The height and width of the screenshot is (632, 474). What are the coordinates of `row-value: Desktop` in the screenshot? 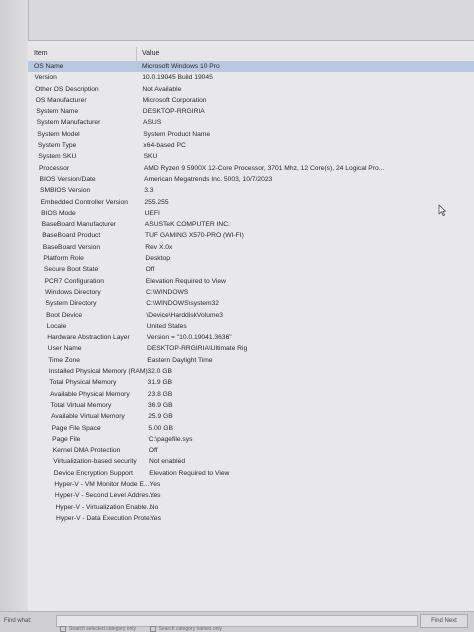 It's located at (157, 259).